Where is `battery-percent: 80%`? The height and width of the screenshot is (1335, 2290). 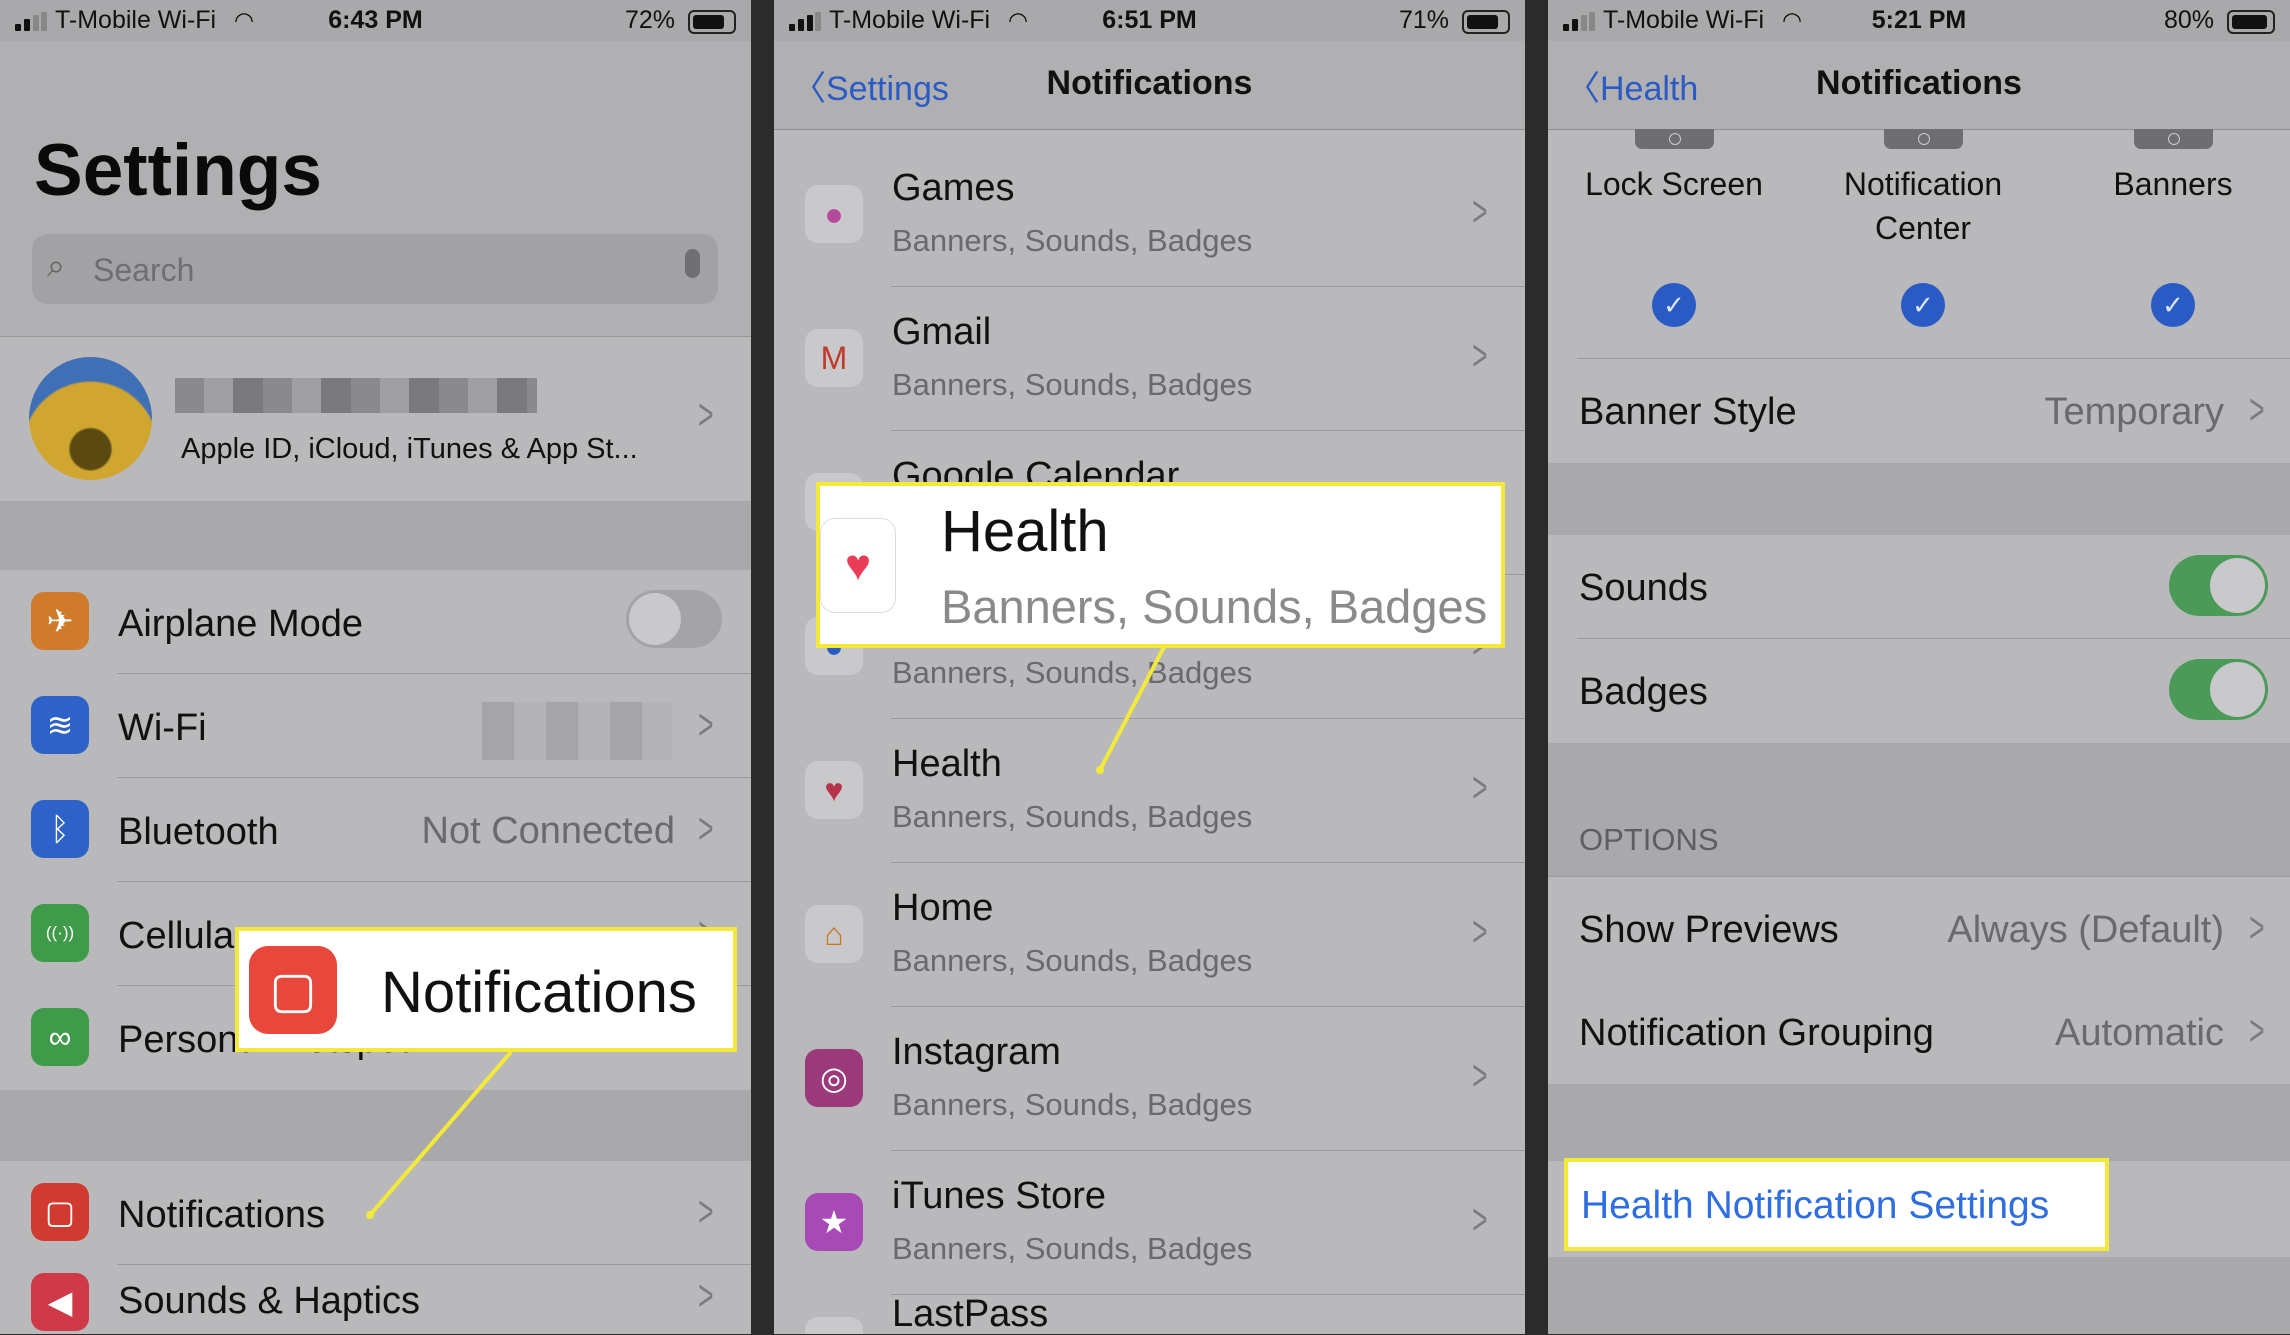
battery-percent: 80% is located at coordinates (2188, 20).